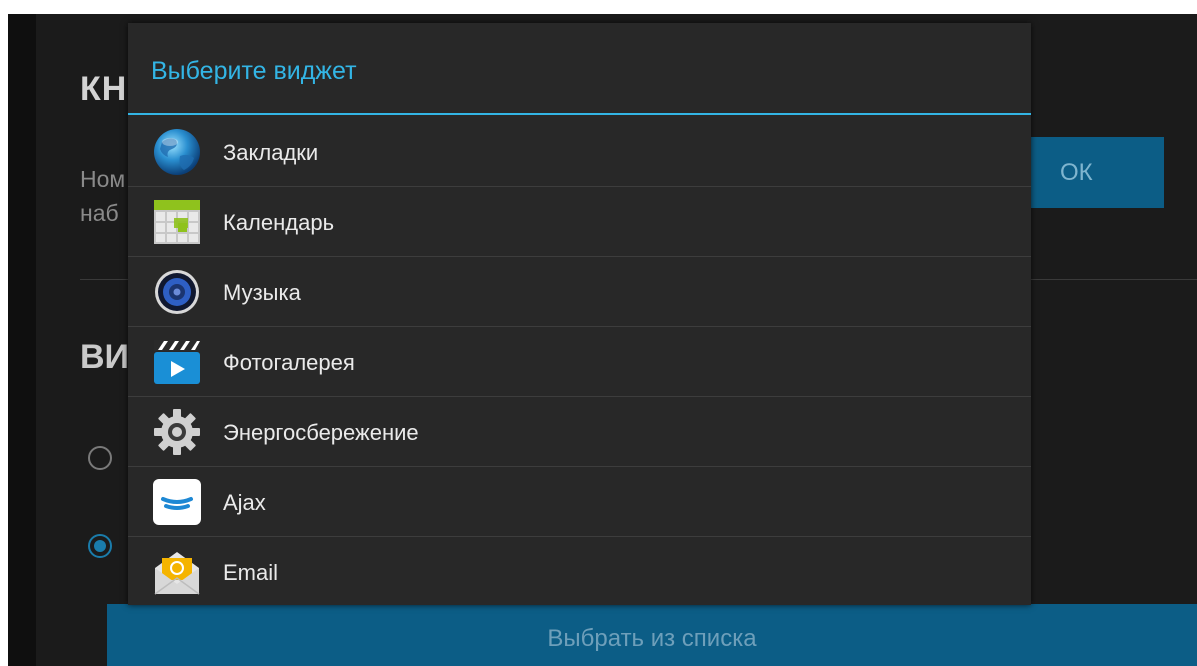 The height and width of the screenshot is (666, 1197). Describe the element at coordinates (579, 222) in the screenshot. I see `widget-item-calendar: Календарь` at that location.